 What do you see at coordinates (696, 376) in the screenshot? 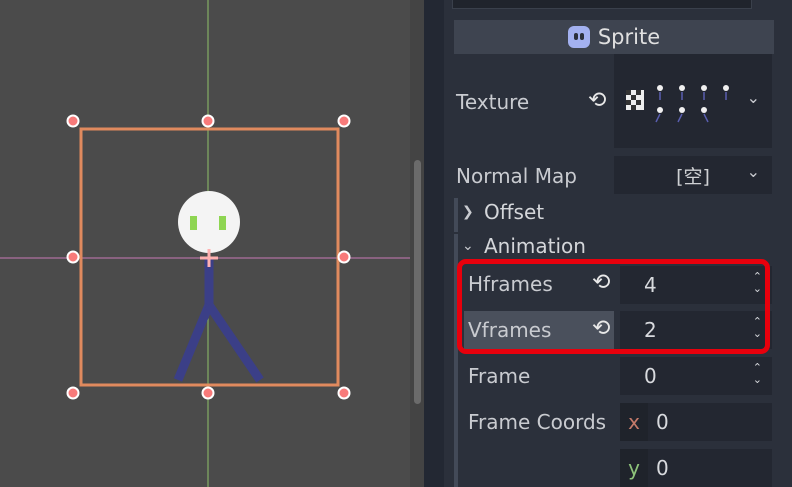
I see `frame-spinbox: 0 ⌃ ⌄` at bounding box center [696, 376].